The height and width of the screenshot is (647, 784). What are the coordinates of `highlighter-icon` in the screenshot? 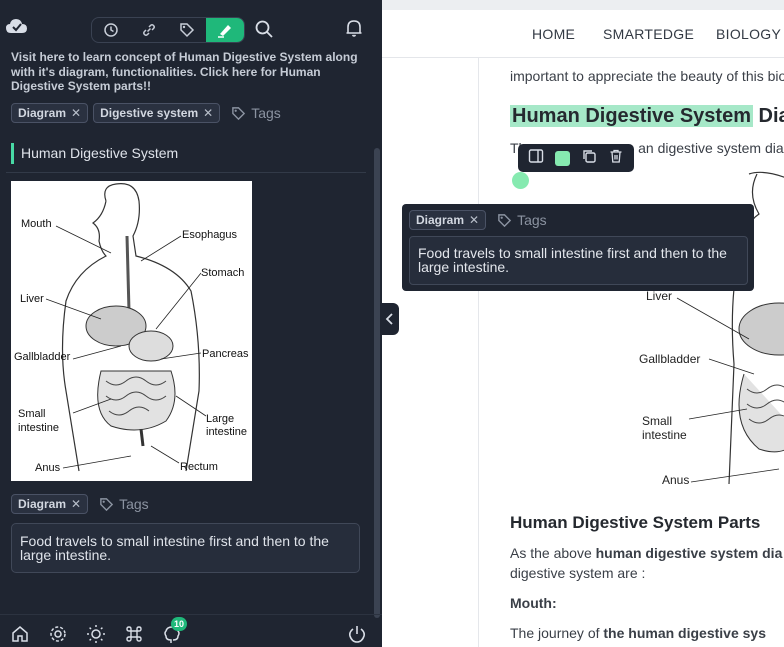 It's located at (224, 31).